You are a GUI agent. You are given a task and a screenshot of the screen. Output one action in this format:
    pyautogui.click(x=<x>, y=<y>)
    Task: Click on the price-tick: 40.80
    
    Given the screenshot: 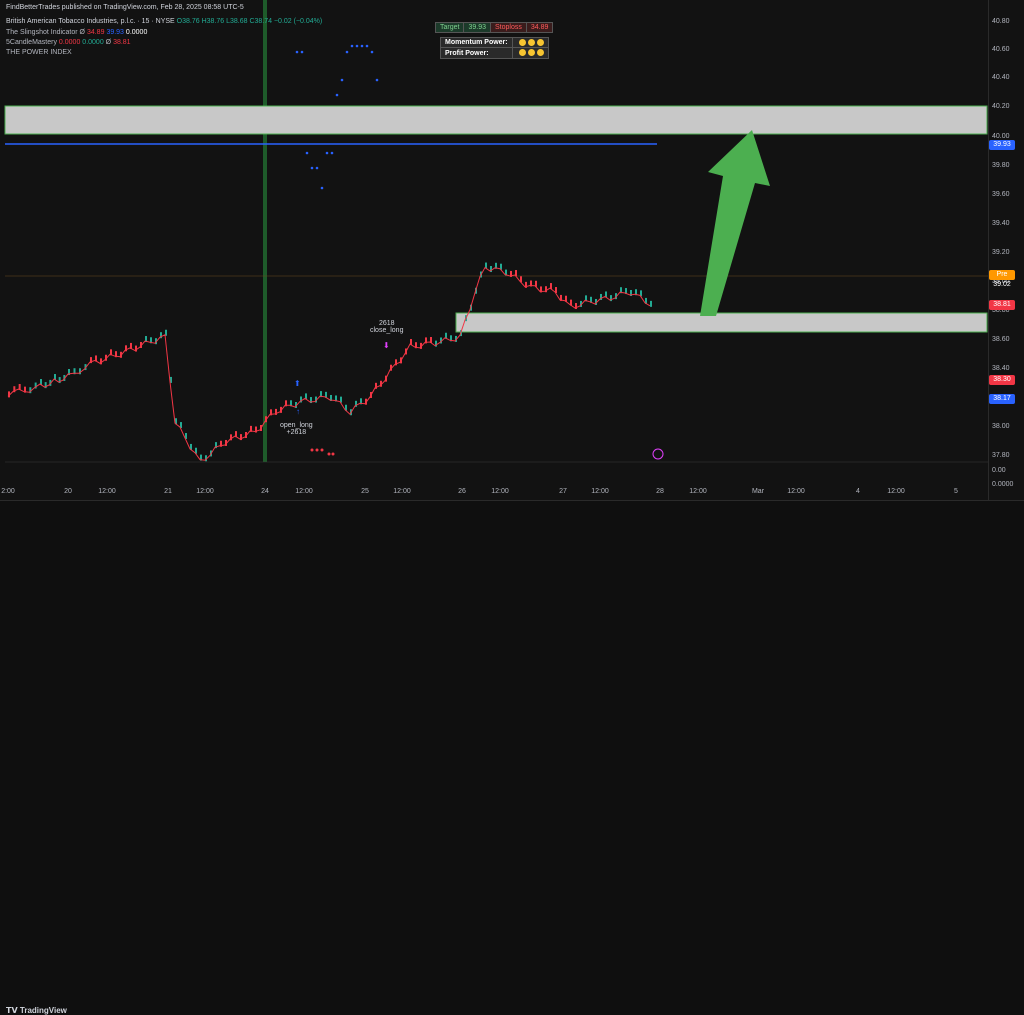 What is the action you would take?
    pyautogui.click(x=1001, y=21)
    